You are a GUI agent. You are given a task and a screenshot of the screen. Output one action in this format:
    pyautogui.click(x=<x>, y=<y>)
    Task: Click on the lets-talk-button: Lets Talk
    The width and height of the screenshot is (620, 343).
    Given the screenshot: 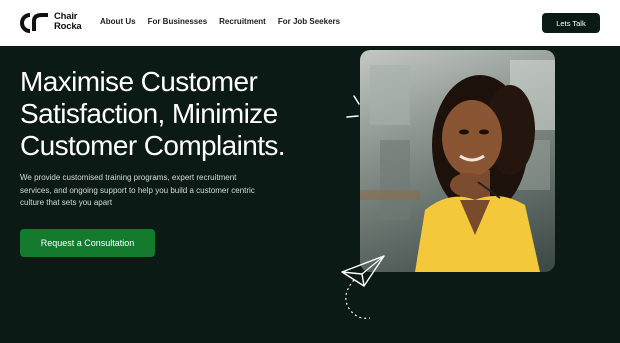 What is the action you would take?
    pyautogui.click(x=571, y=23)
    